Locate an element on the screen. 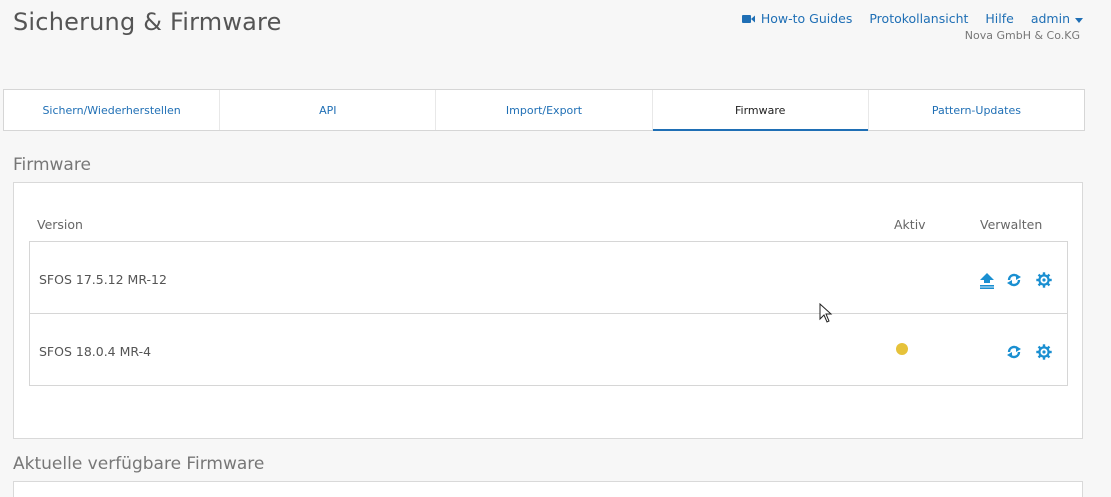 The width and height of the screenshot is (1111, 497). howto-guides-link: How-to Guides is located at coordinates (797, 18).